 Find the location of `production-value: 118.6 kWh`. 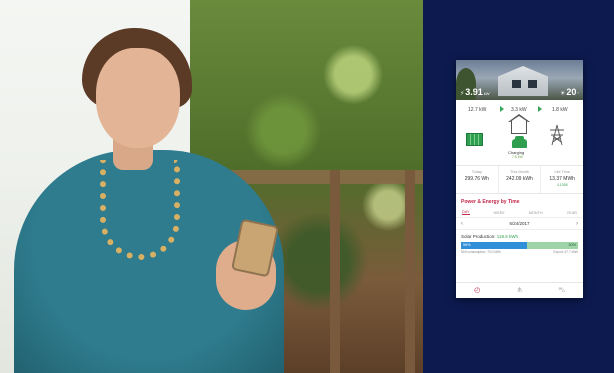

production-value: 118.6 kWh is located at coordinates (507, 236).